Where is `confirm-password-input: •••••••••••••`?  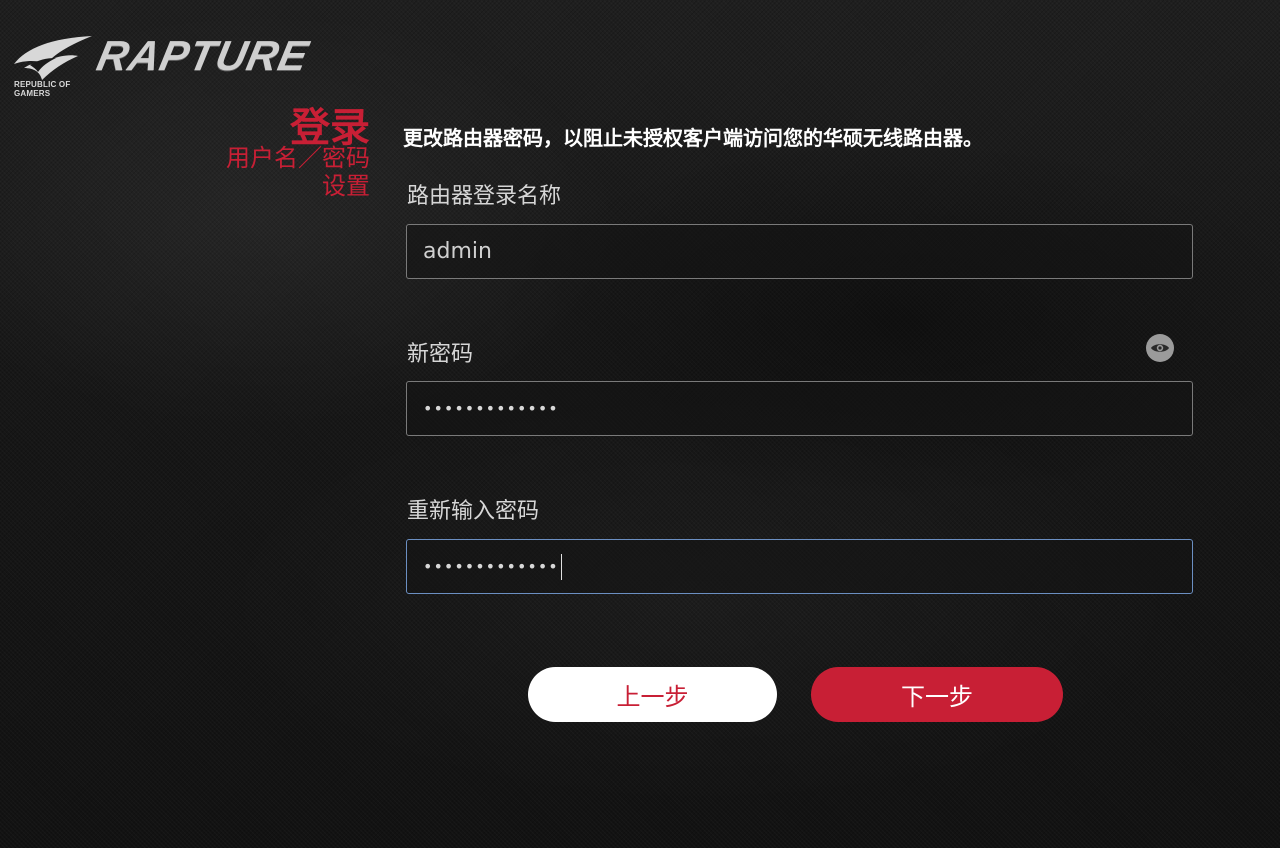 confirm-password-input: ••••••••••••• is located at coordinates (799, 566).